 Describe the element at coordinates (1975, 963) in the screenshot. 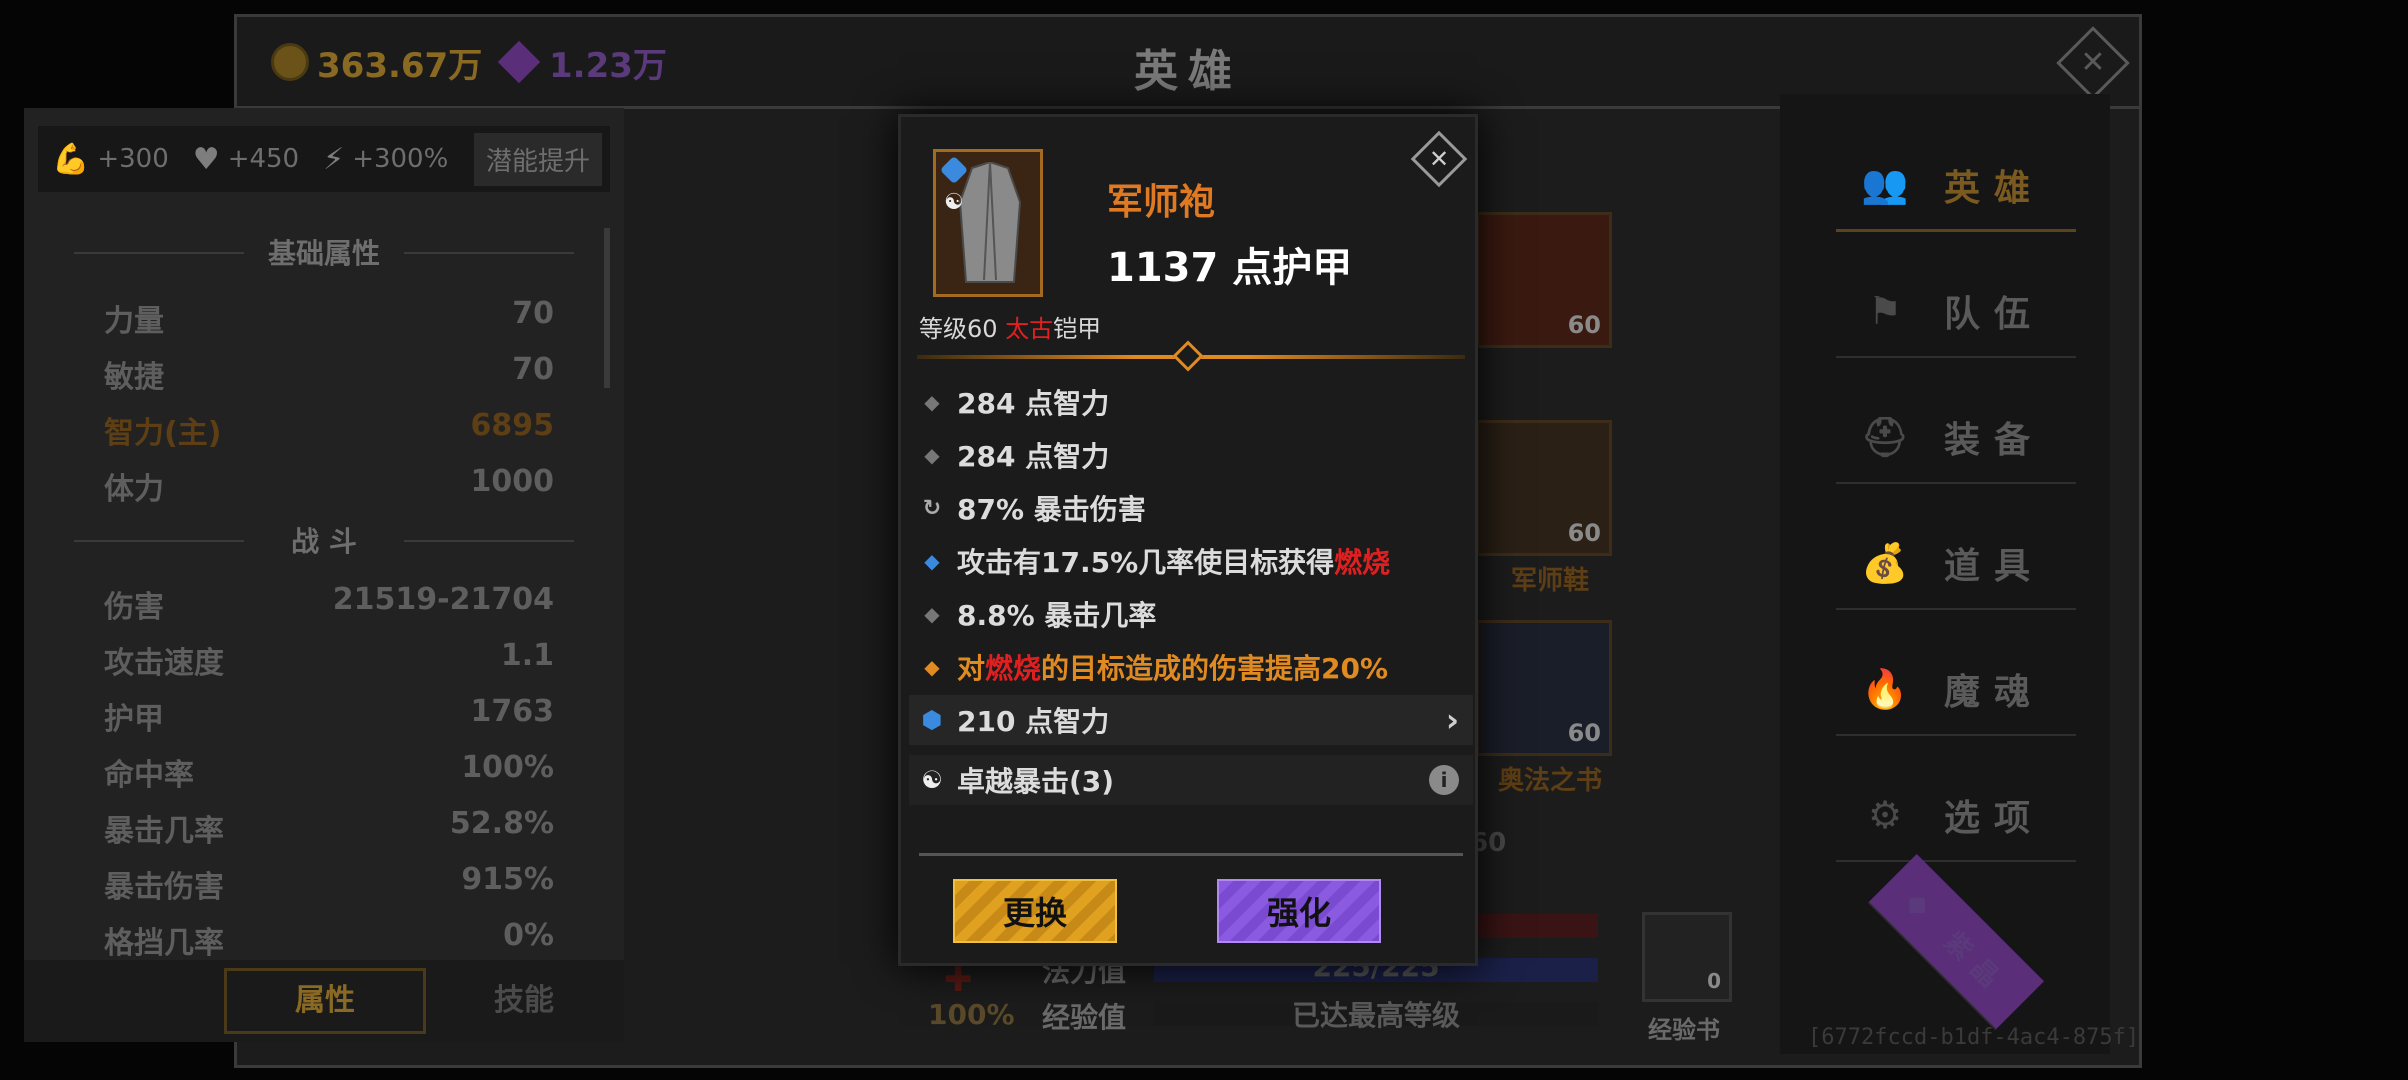

I see `nav-label: 紫晶` at that location.